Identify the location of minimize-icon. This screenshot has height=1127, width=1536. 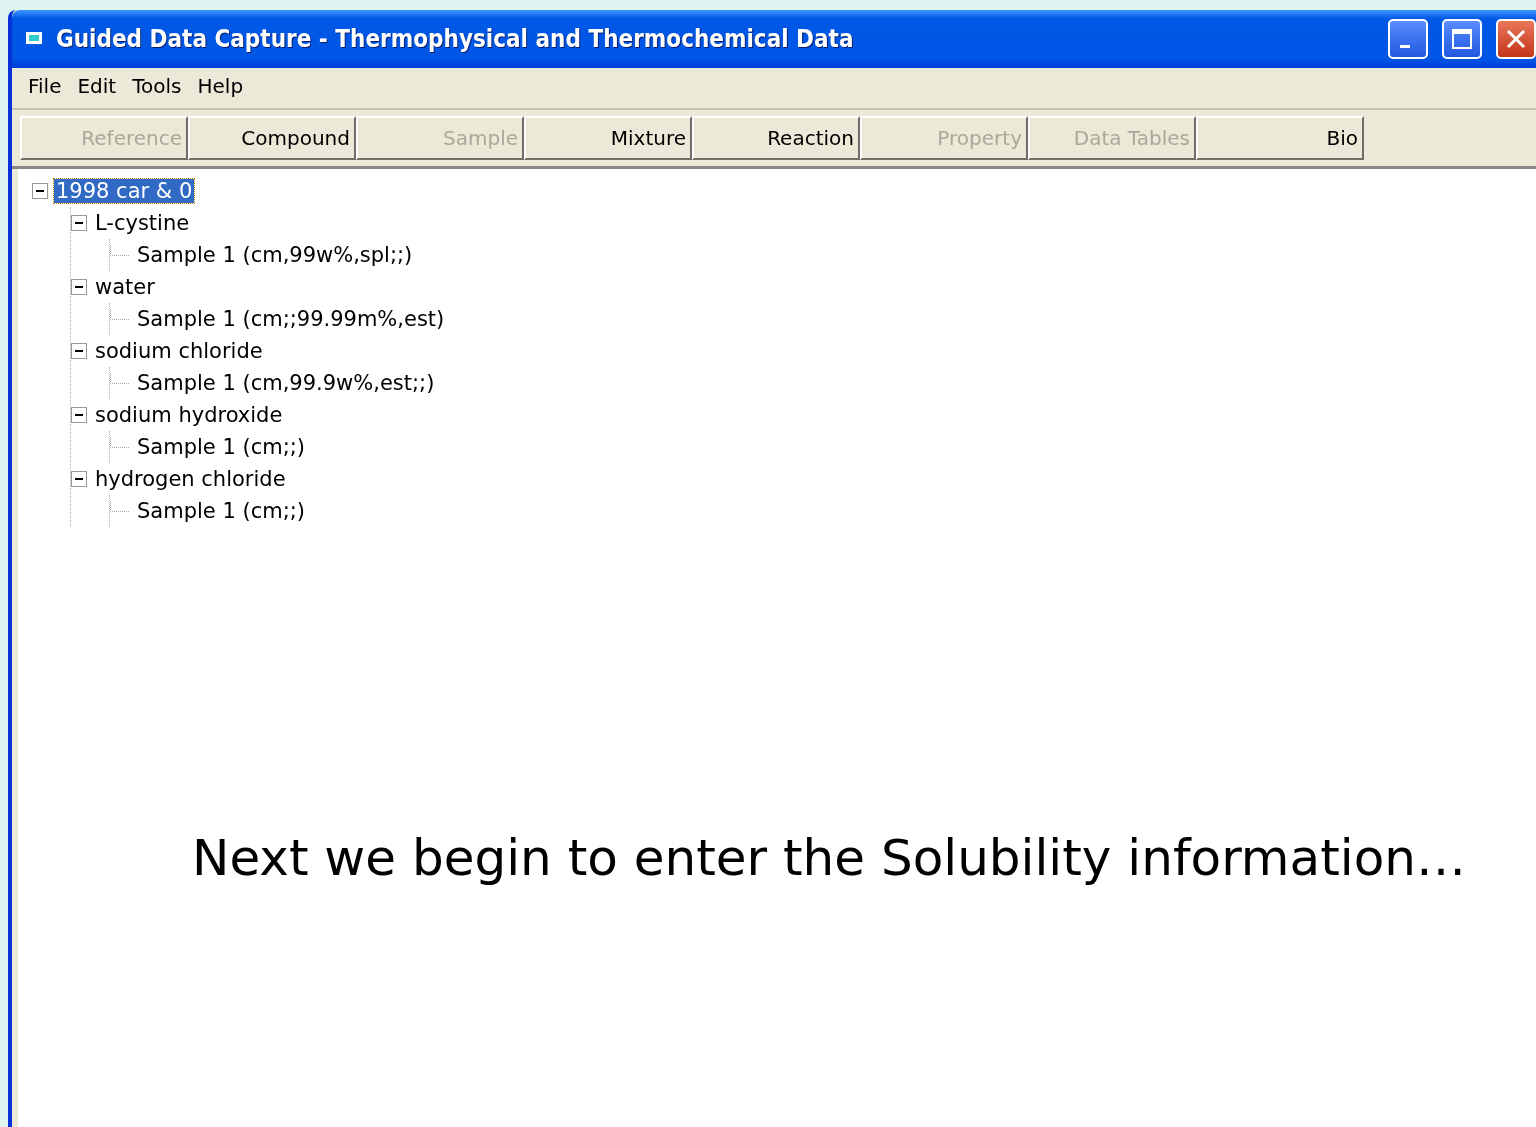
(1405, 46).